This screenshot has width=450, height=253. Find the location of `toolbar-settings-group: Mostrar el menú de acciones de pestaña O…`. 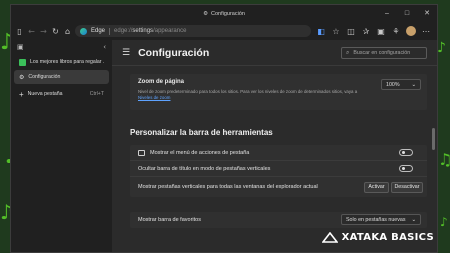

toolbar-settings-group: Mostrar el menú de acciones de pestaña O… is located at coordinates (278, 171).